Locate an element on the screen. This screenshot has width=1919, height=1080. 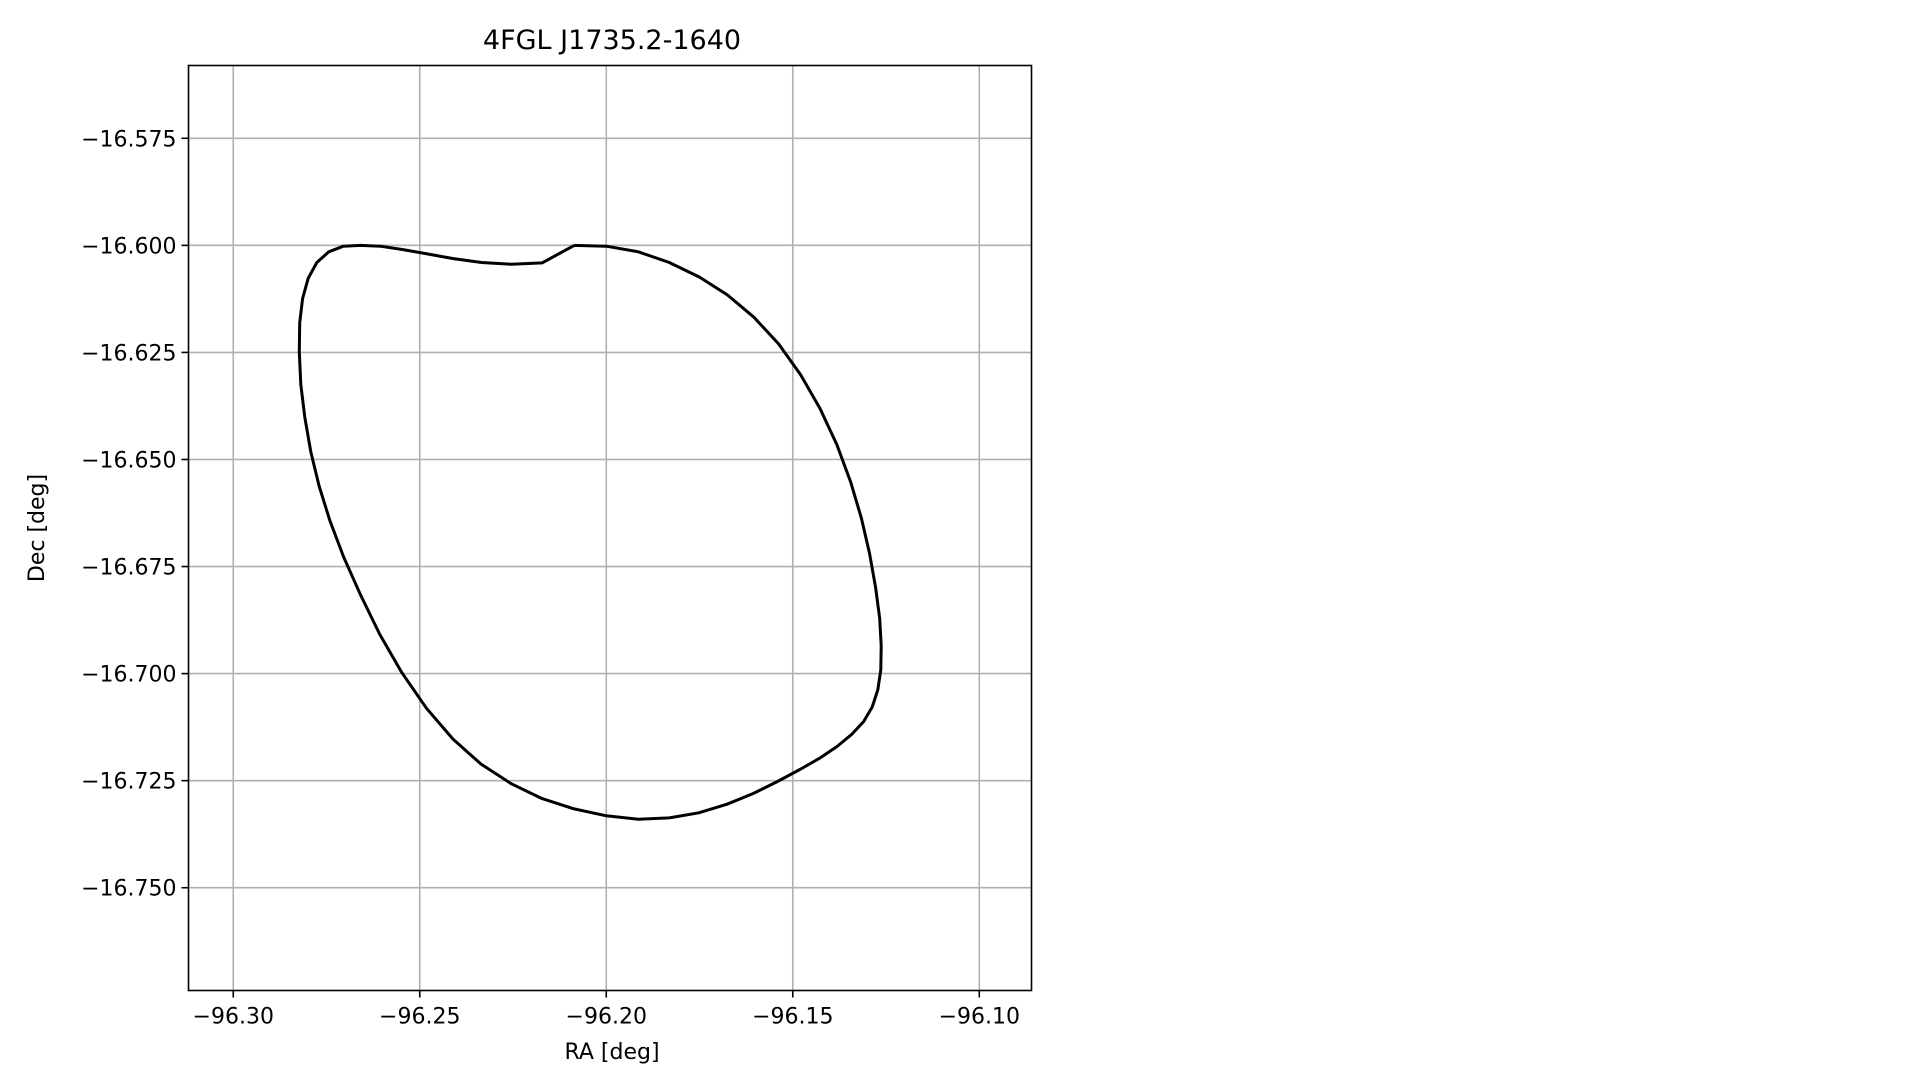
y-tick-label: −16.700 is located at coordinates (128, 675).